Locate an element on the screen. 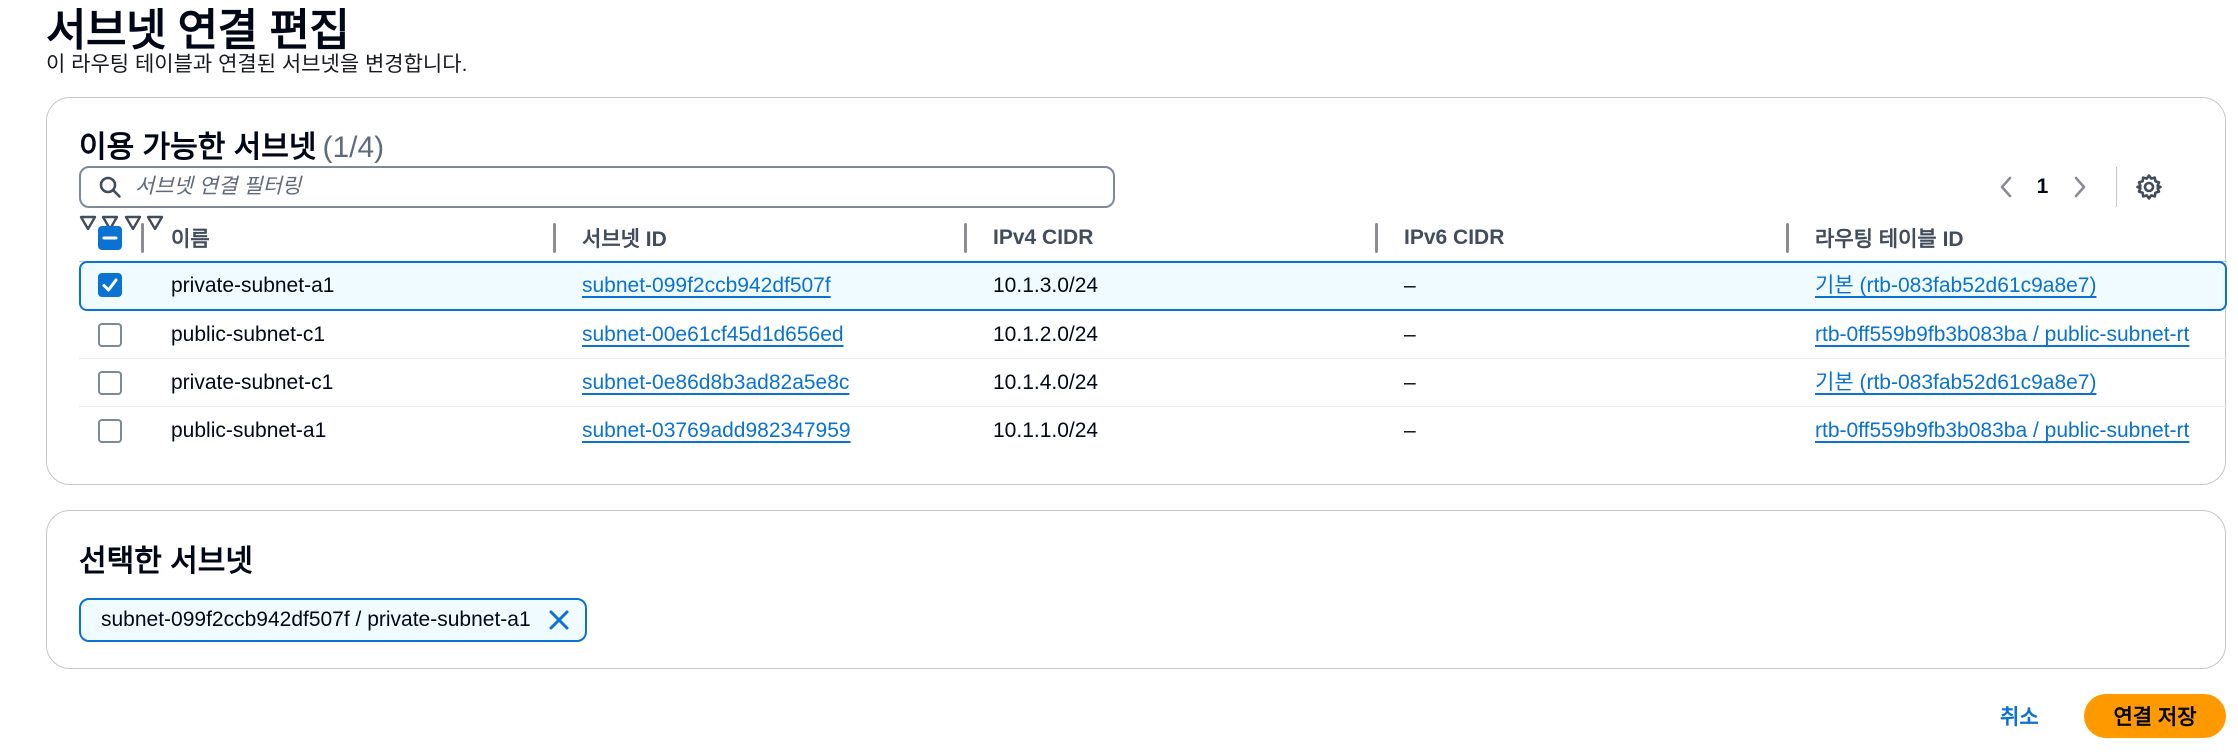  available-subnets-heading: 이용 가능한 서브넷 (1/4) is located at coordinates (231, 144).